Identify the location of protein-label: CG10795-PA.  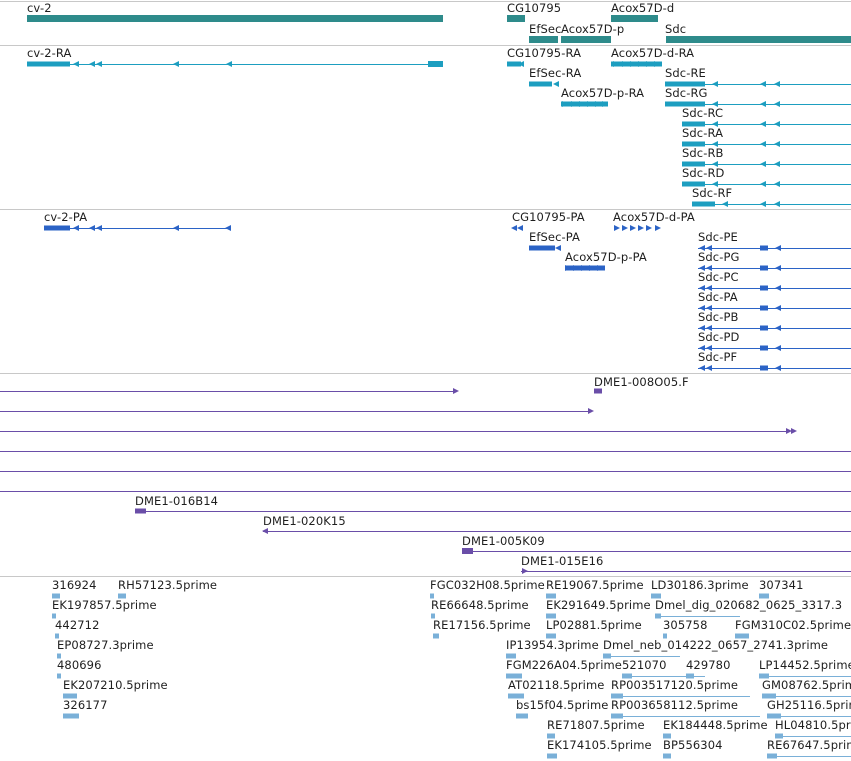
(548, 217).